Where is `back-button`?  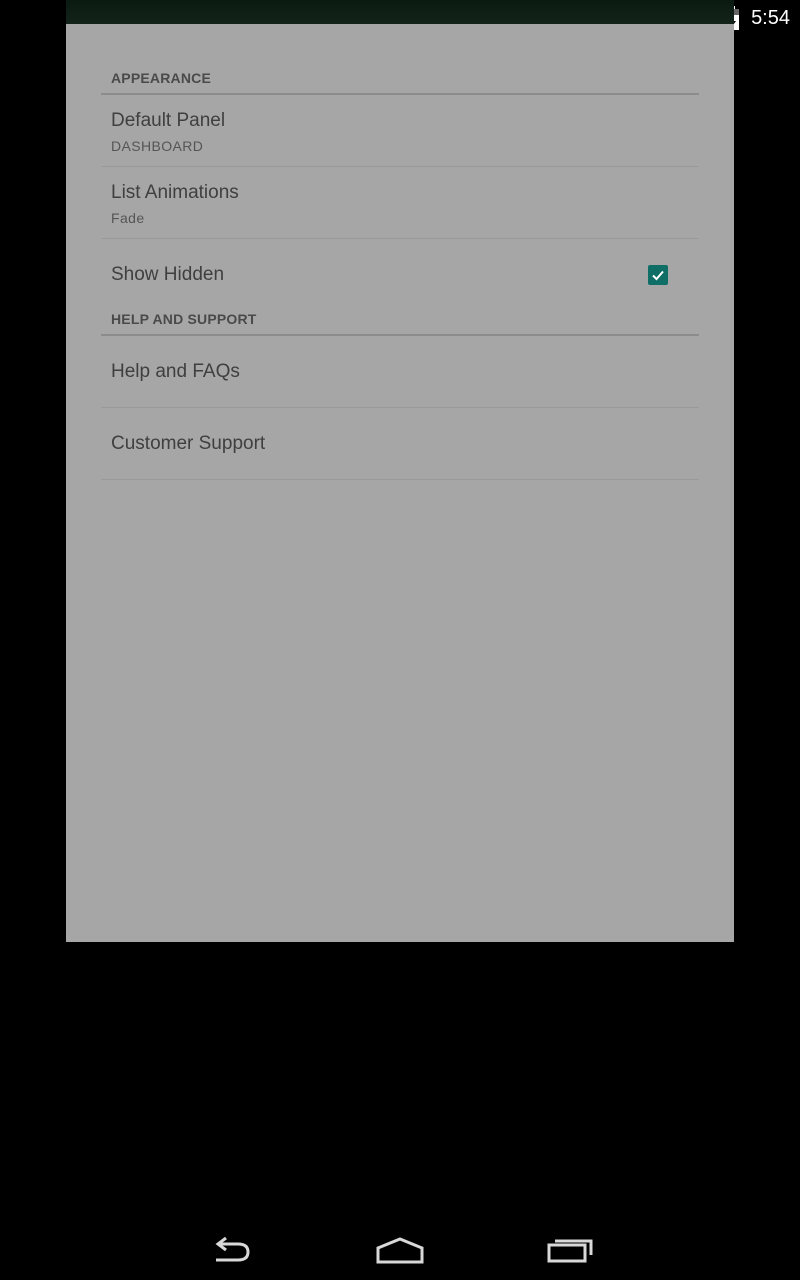 back-button is located at coordinates (230, 1250).